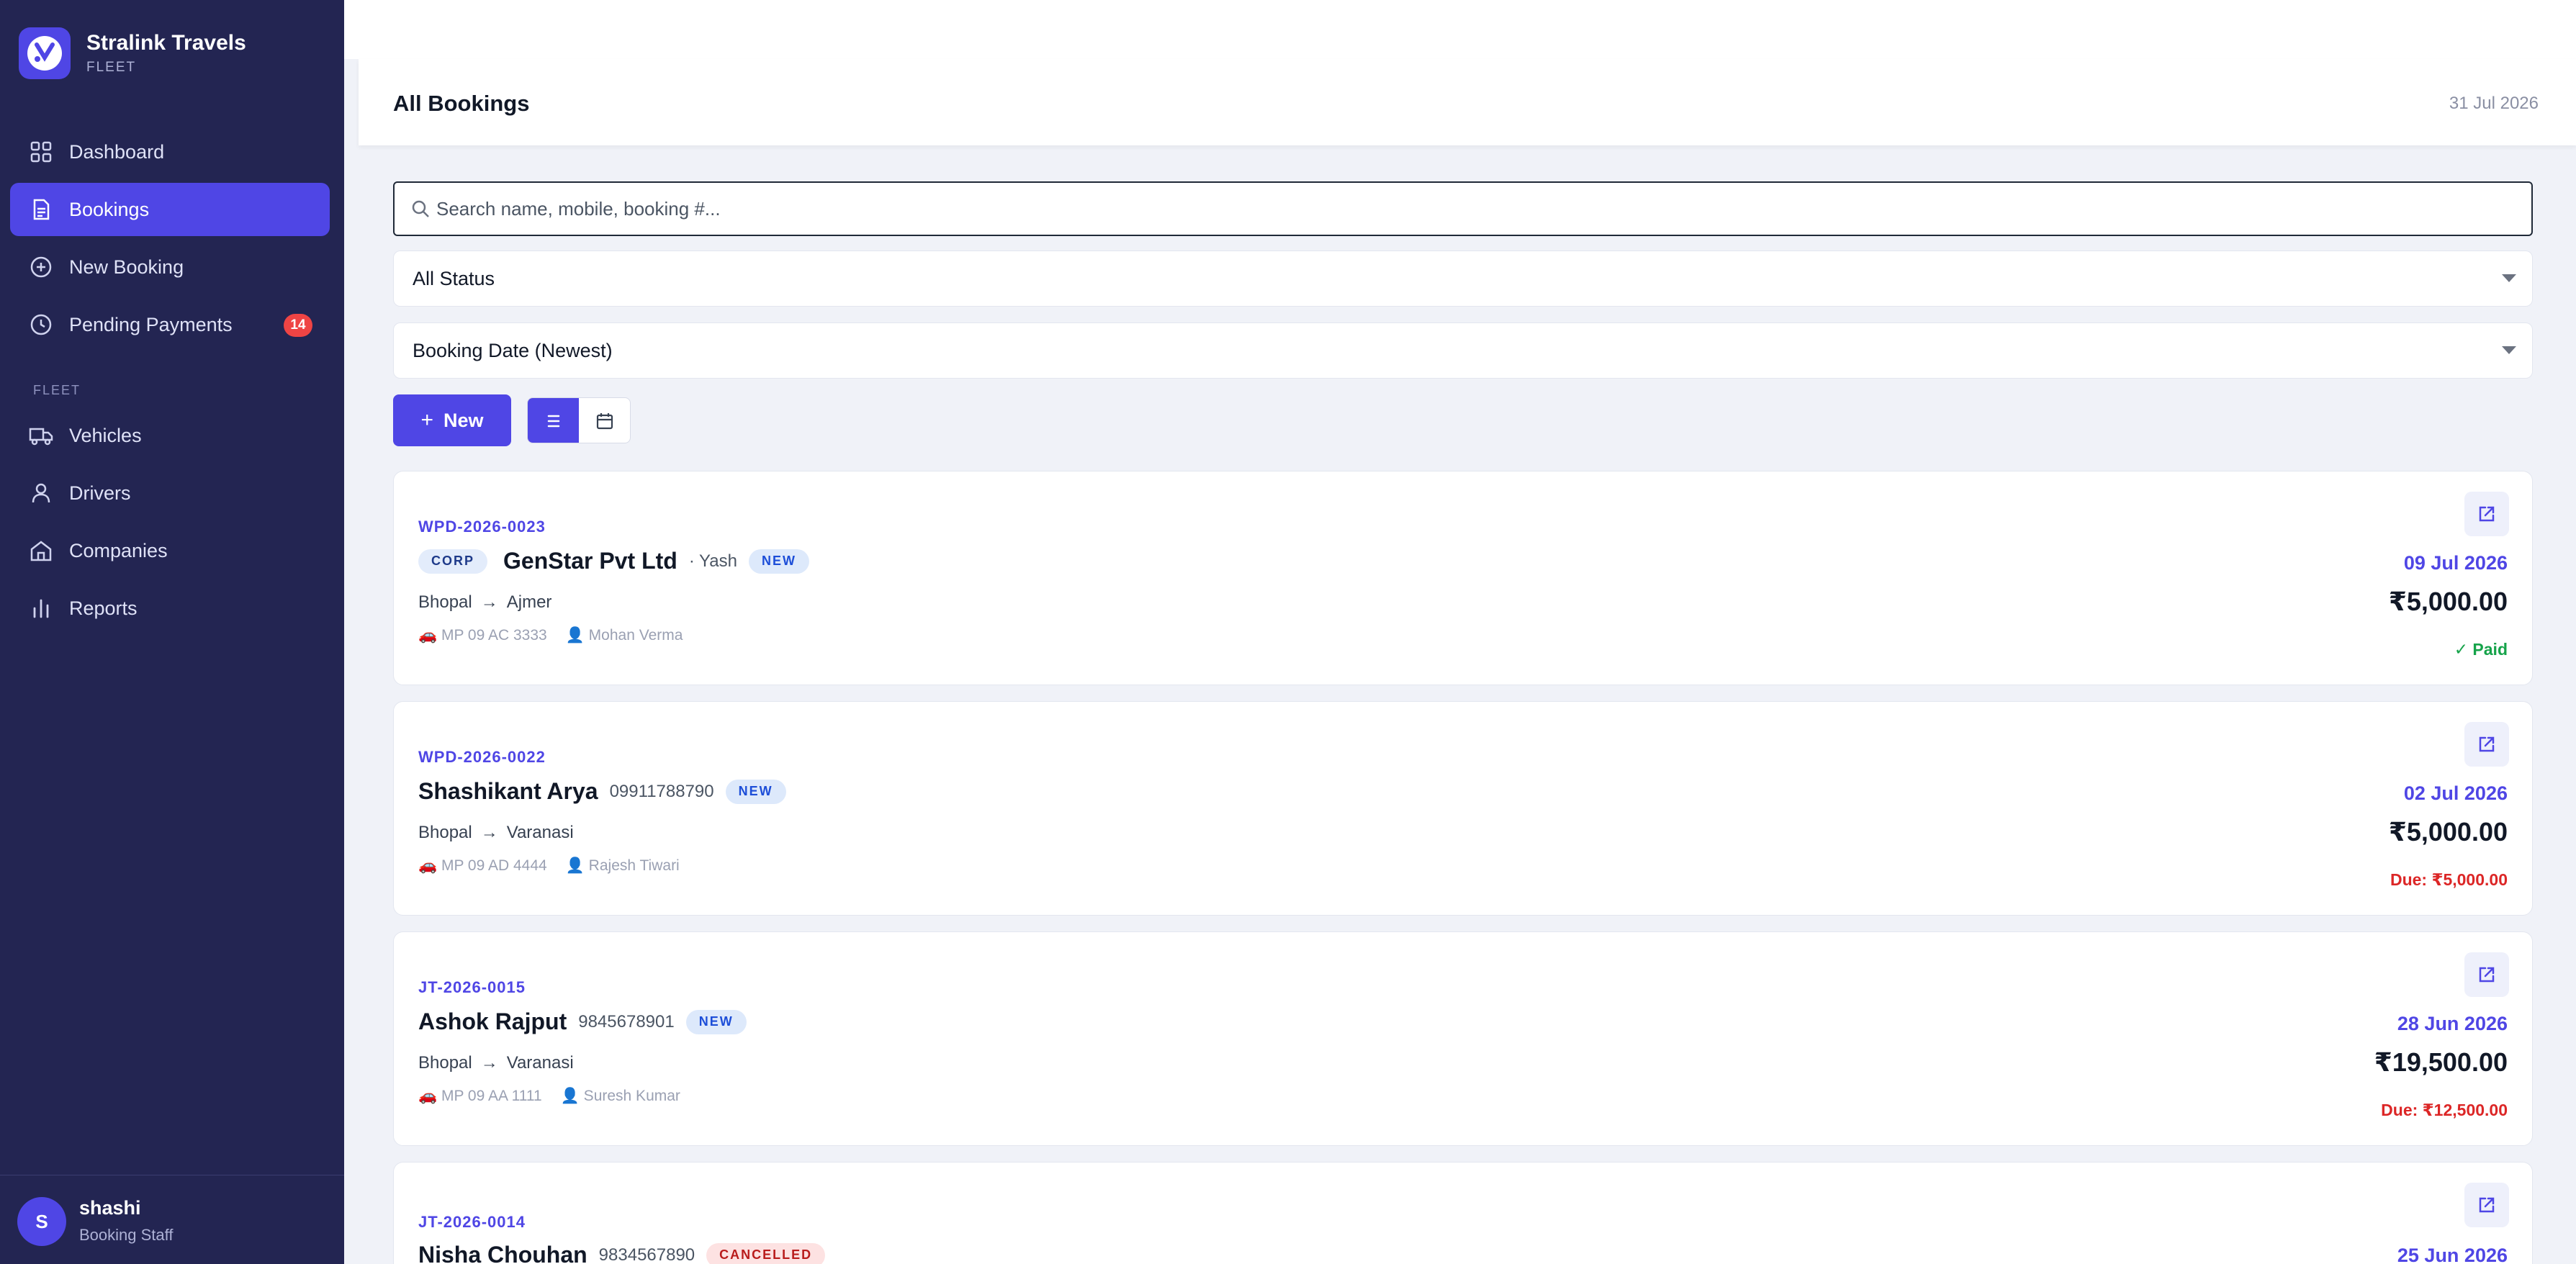  Describe the element at coordinates (622, 865) in the screenshot. I see `driver-name: 👤 Rajesh Tiwari` at that location.